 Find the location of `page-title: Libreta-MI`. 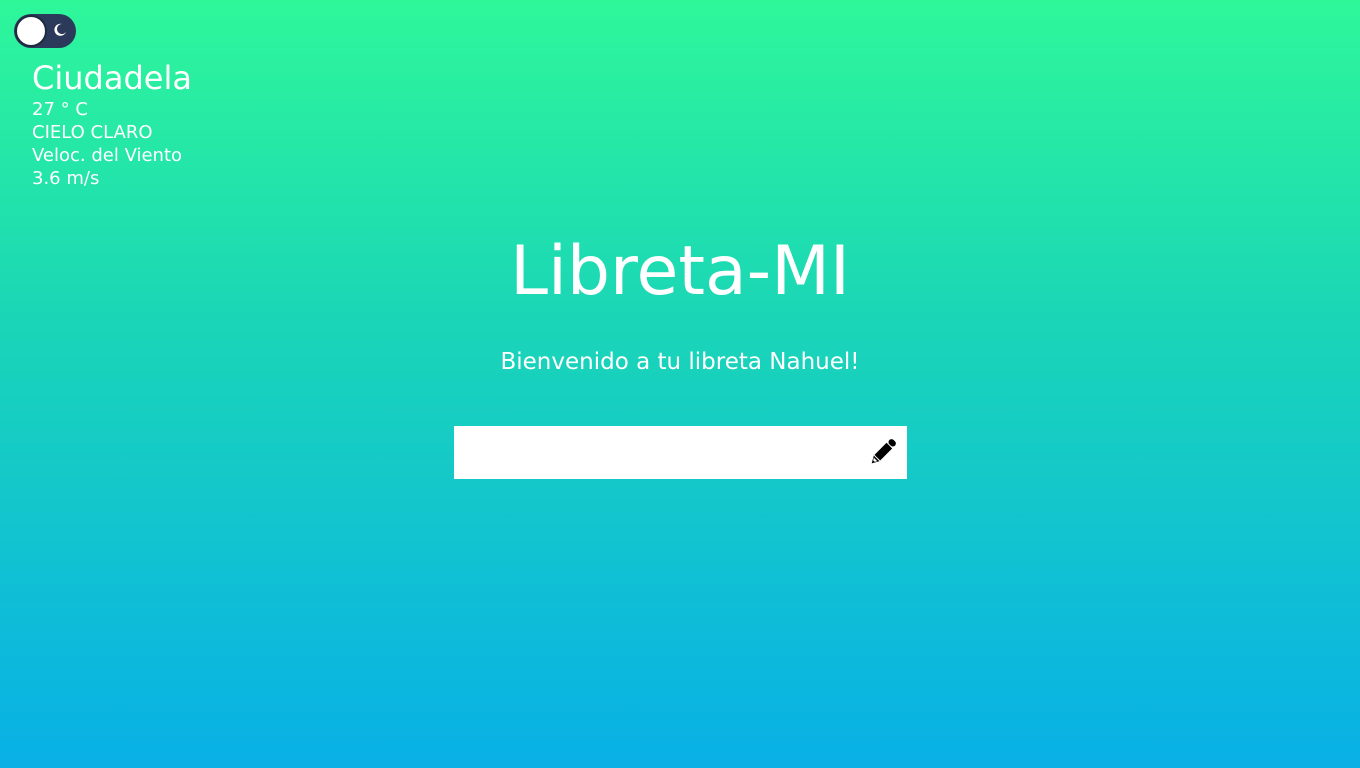

page-title: Libreta-MI is located at coordinates (680, 271).